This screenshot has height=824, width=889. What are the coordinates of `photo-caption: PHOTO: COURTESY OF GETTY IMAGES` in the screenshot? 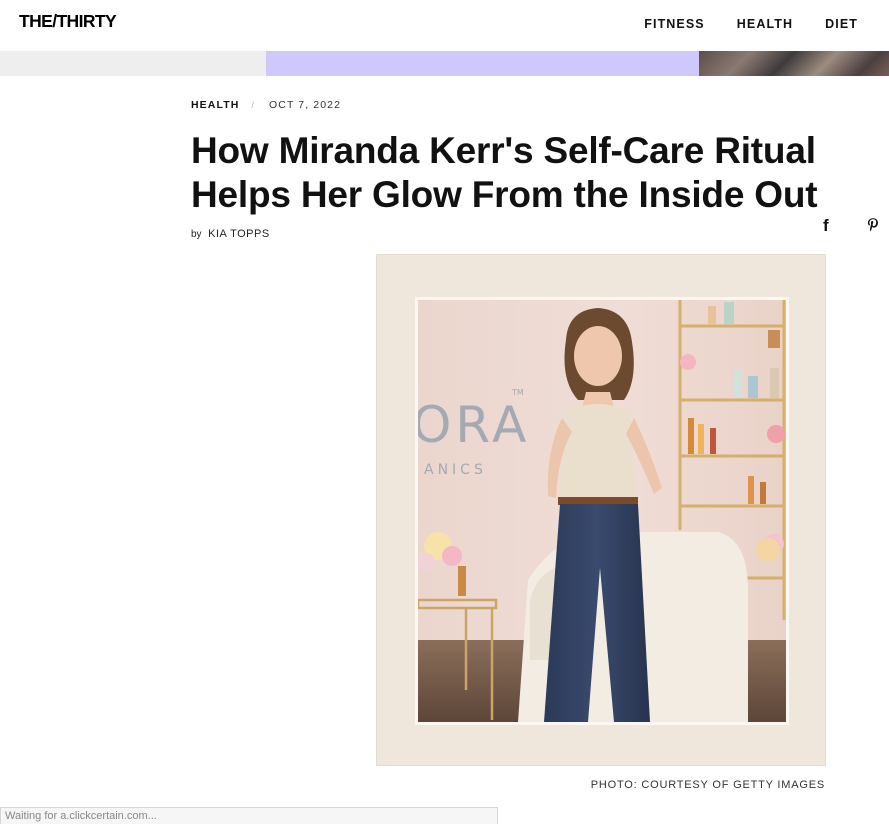 It's located at (707, 785).